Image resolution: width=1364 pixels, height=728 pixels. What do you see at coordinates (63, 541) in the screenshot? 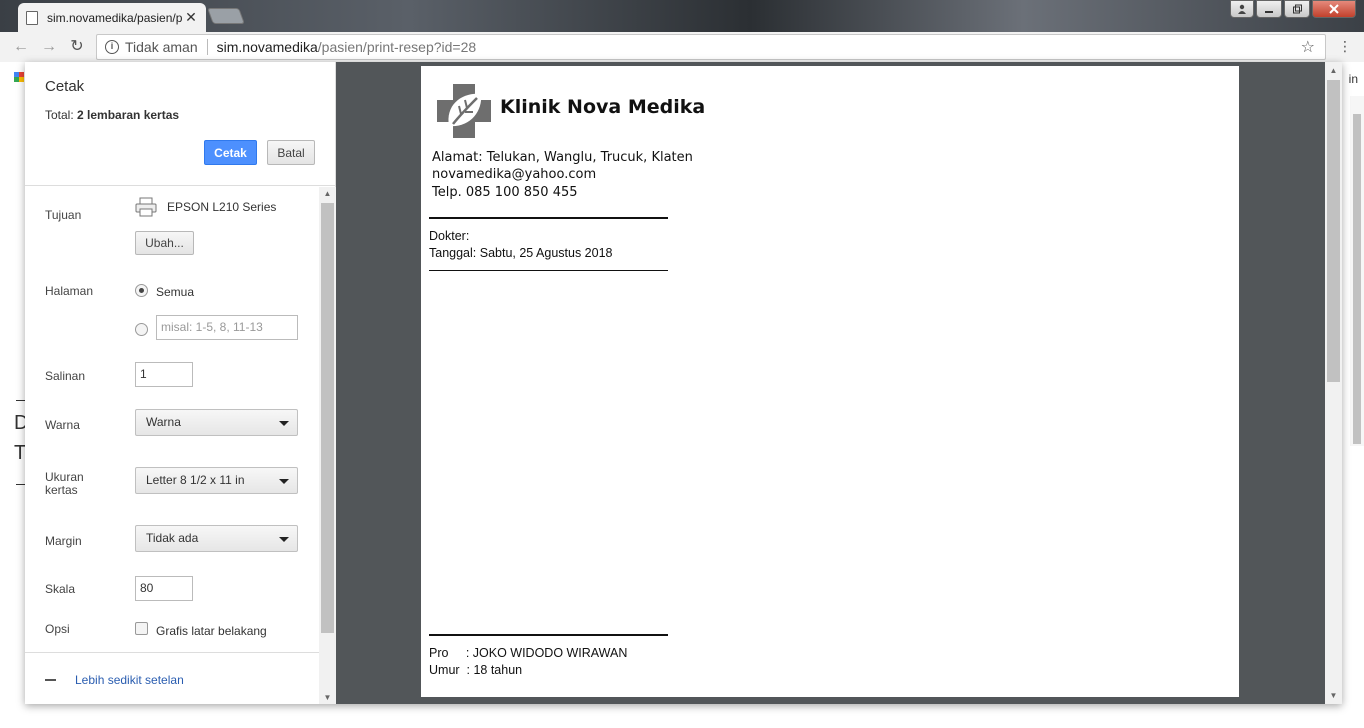
I see `margin-label: Margin` at bounding box center [63, 541].